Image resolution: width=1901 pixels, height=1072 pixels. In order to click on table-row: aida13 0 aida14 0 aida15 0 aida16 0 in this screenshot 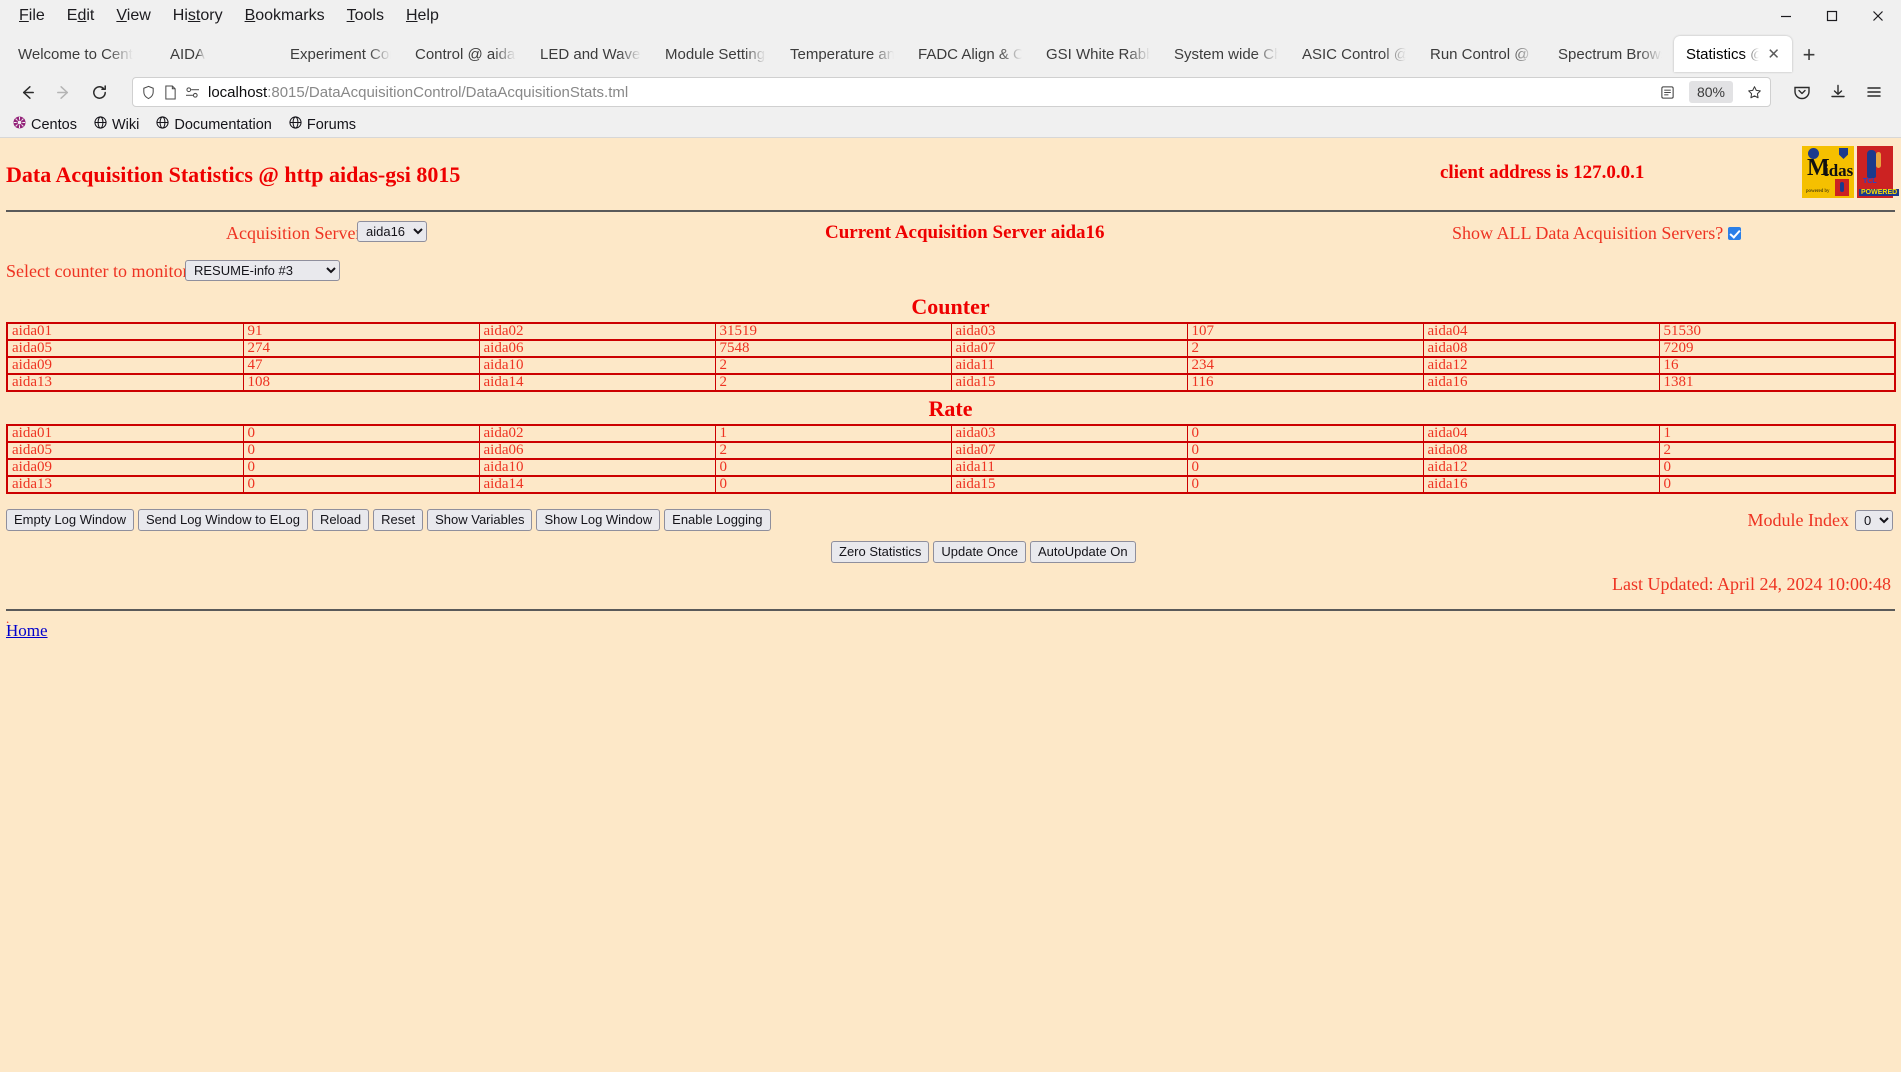, I will do `click(951, 484)`.